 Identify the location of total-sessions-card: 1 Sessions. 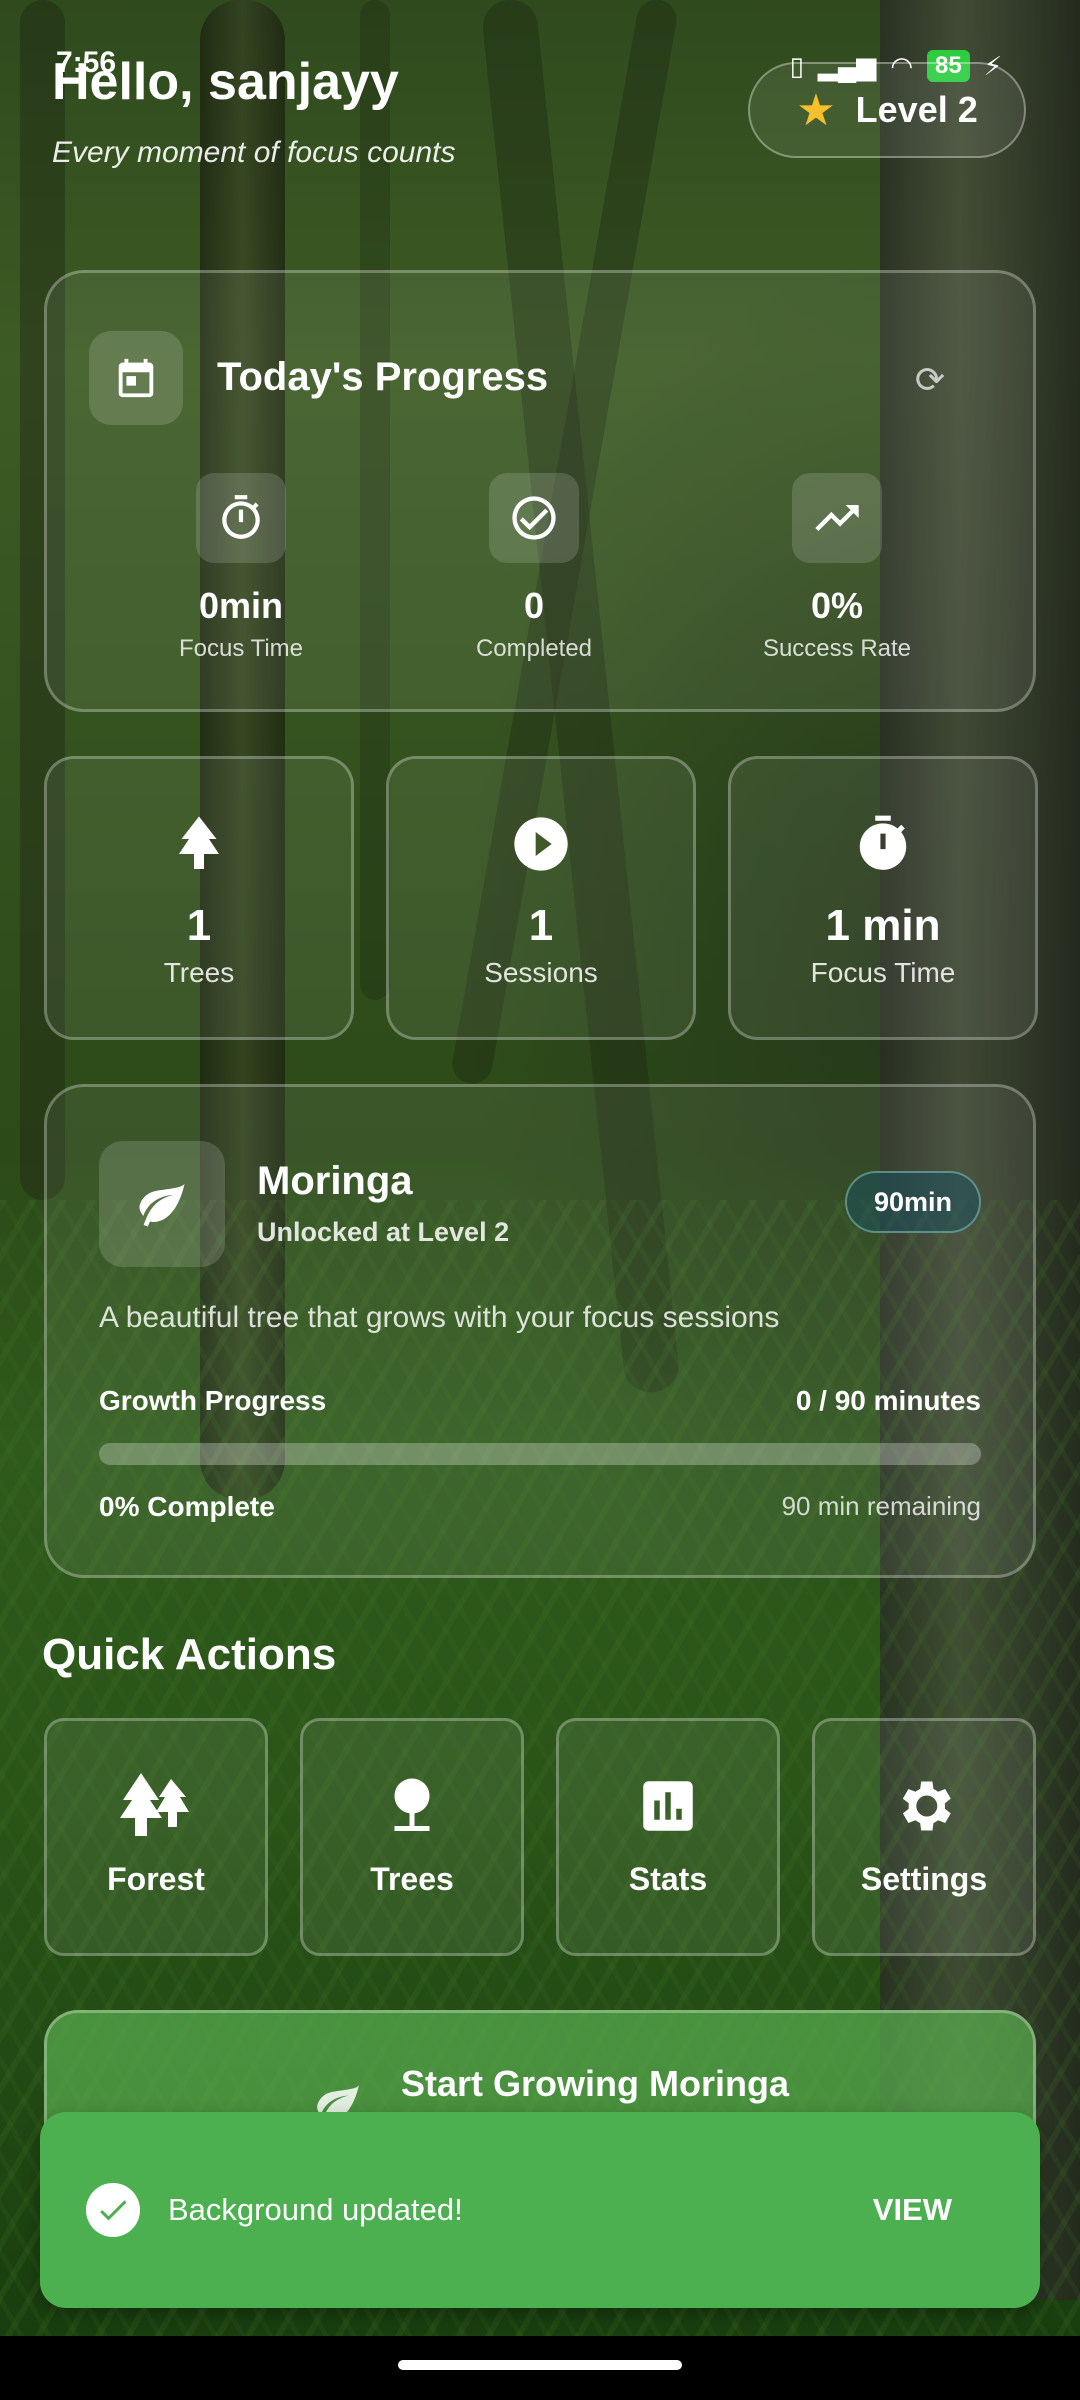
(541, 898).